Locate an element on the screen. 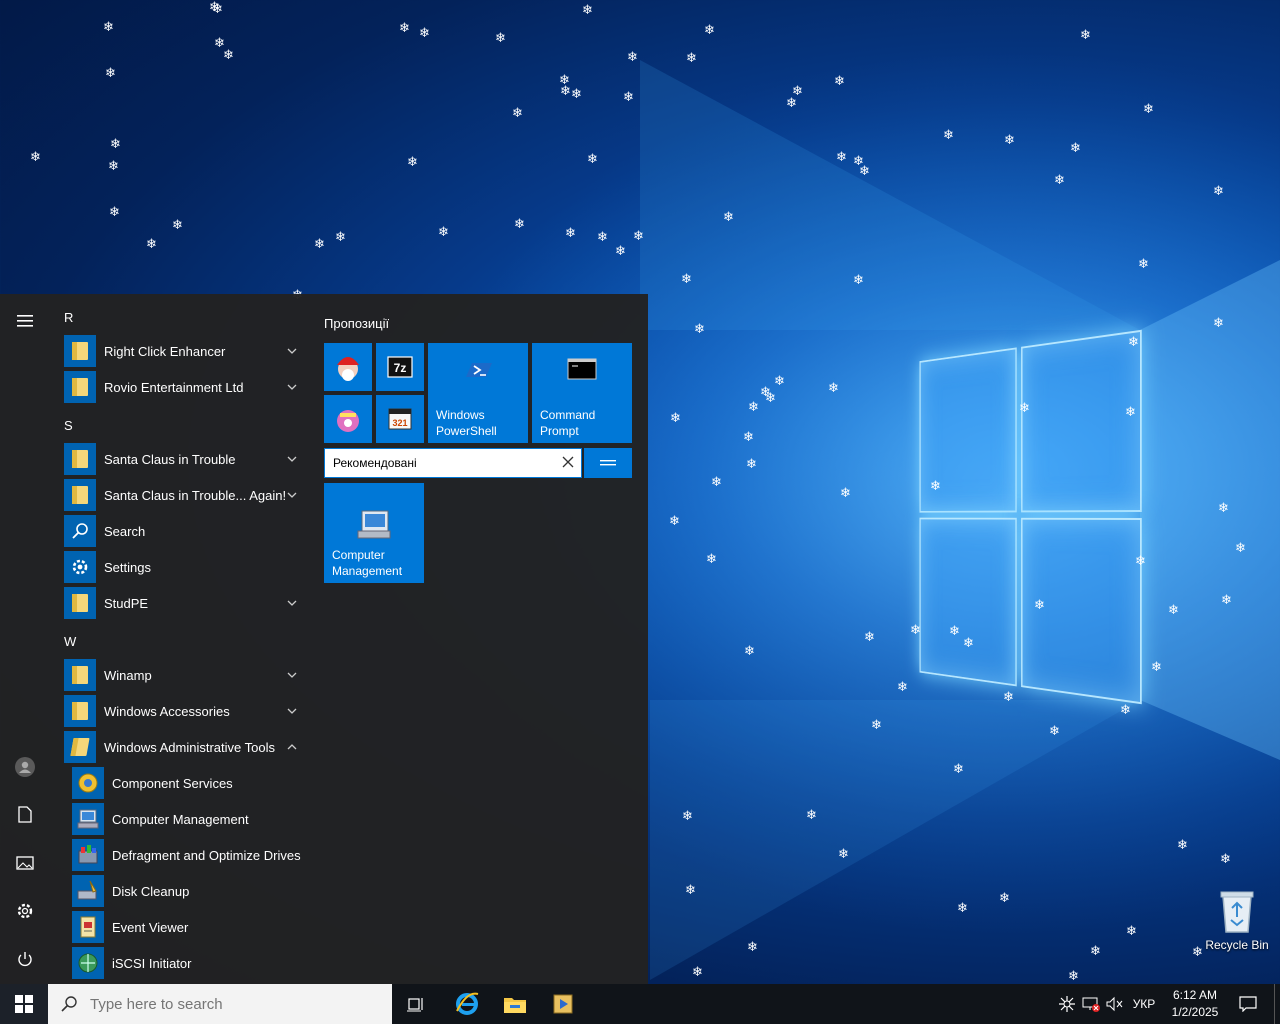  hamburger-icon is located at coordinates (25, 322).